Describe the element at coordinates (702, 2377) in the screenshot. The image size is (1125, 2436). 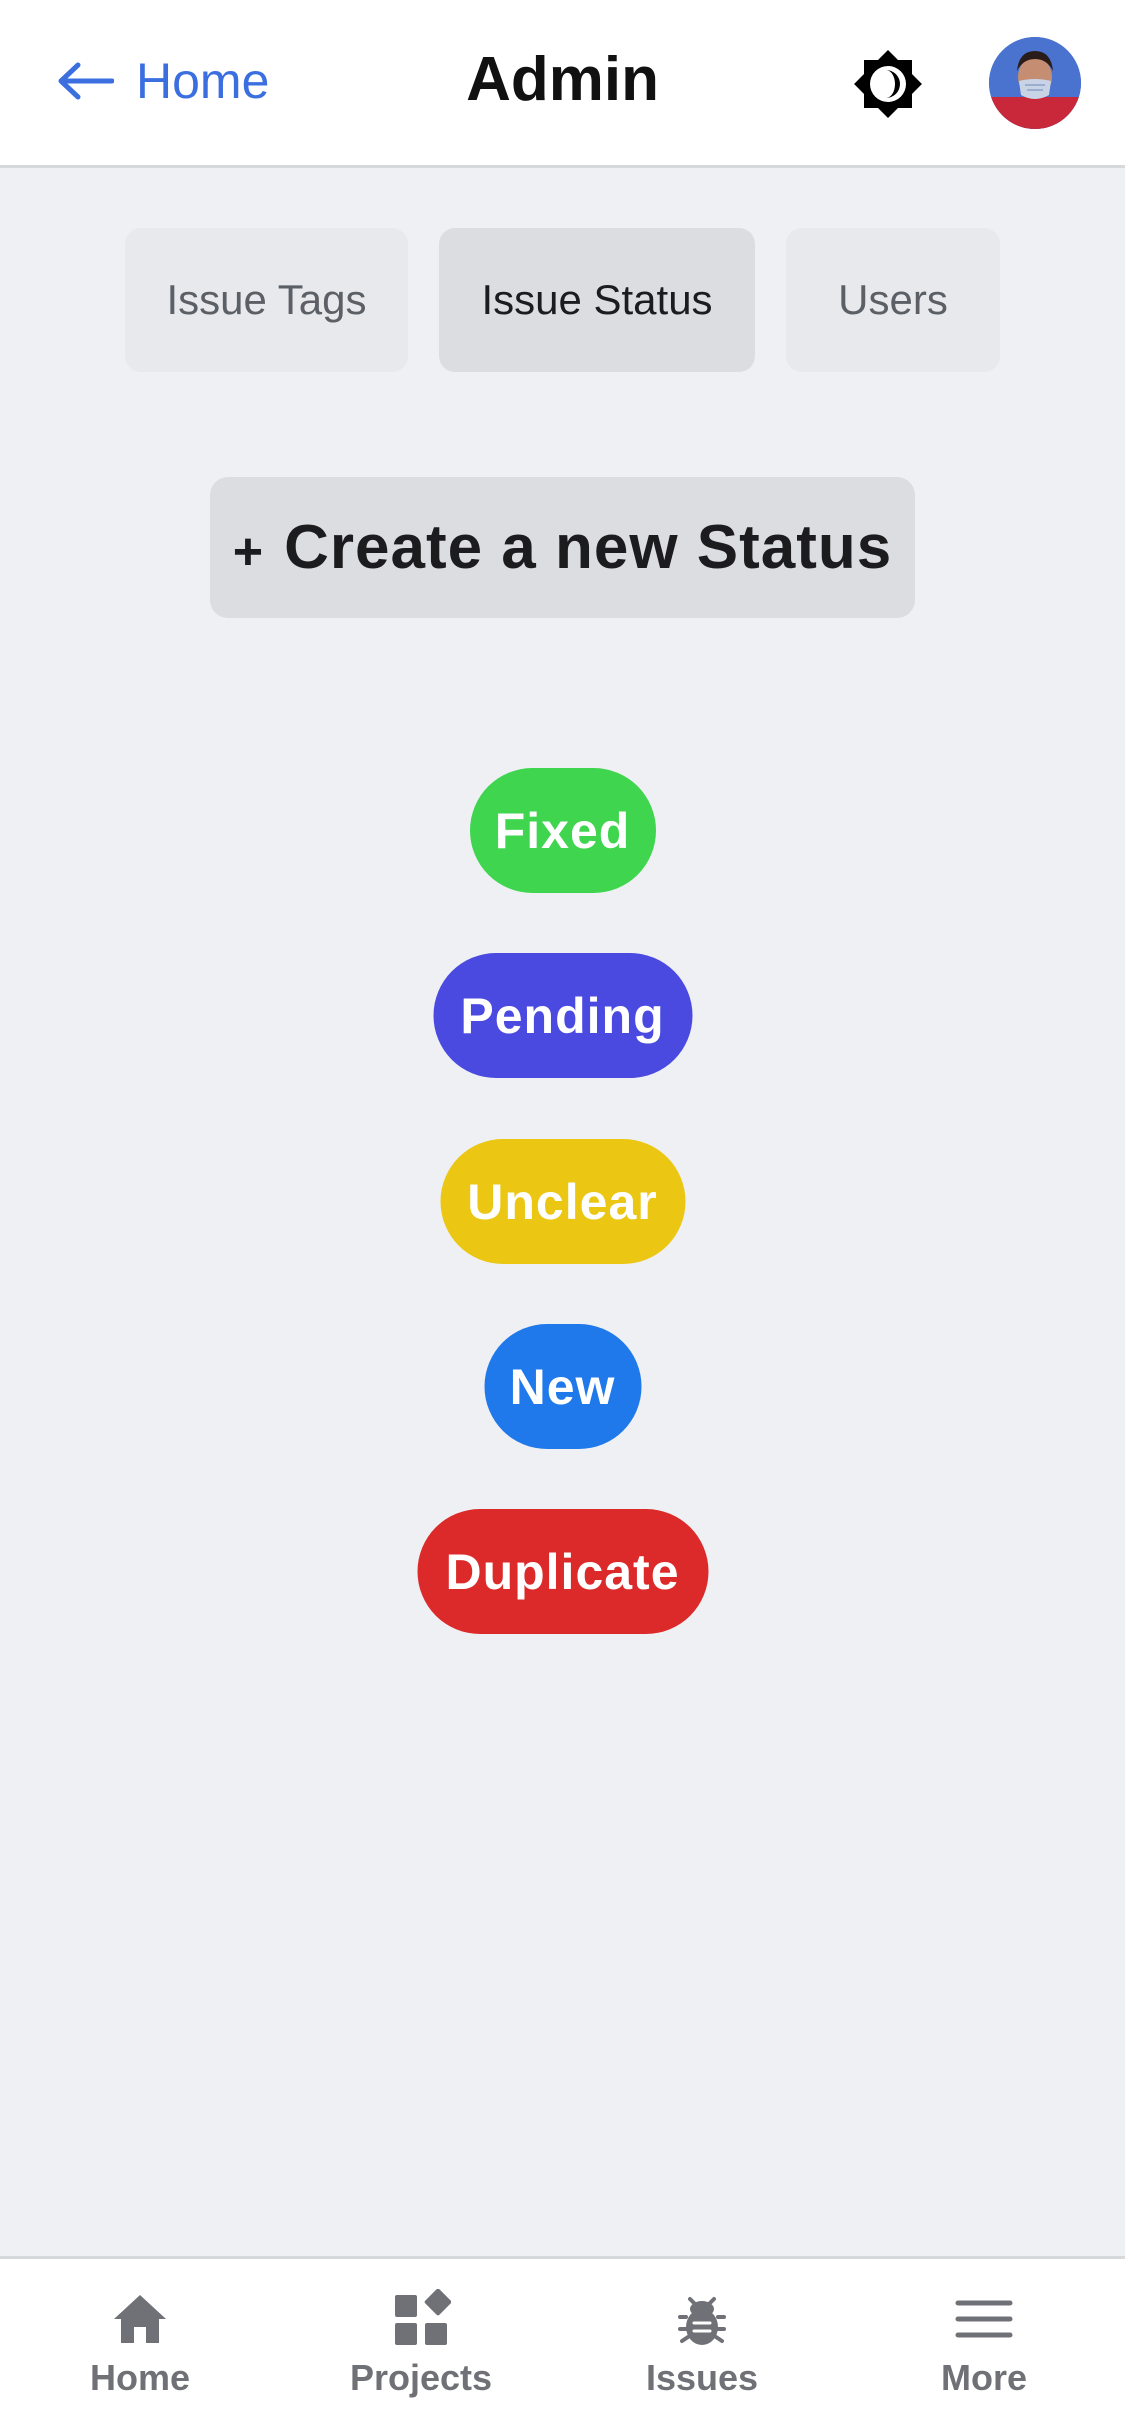
I see `nav-label: Issues` at that location.